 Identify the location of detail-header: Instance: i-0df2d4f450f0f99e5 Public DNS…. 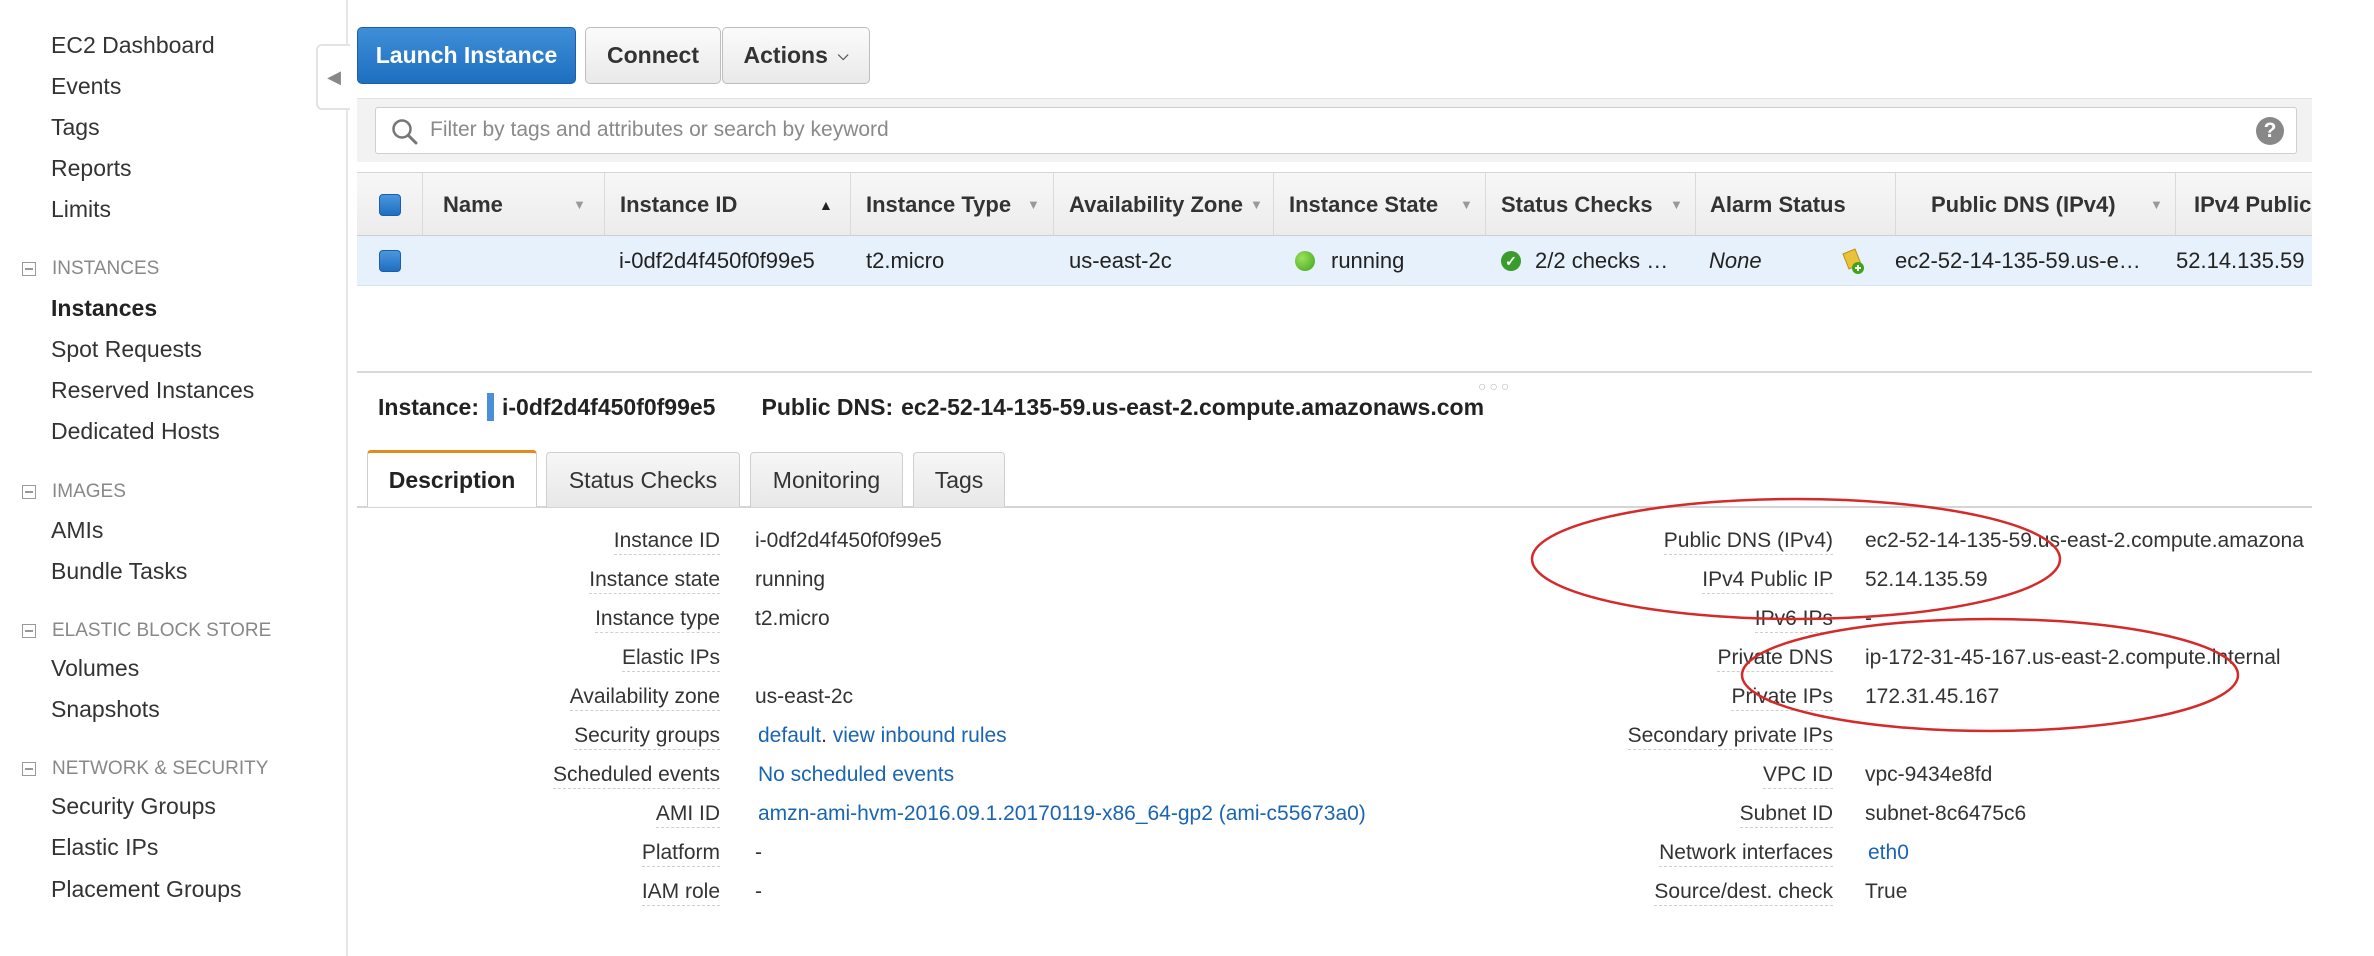
(931, 407).